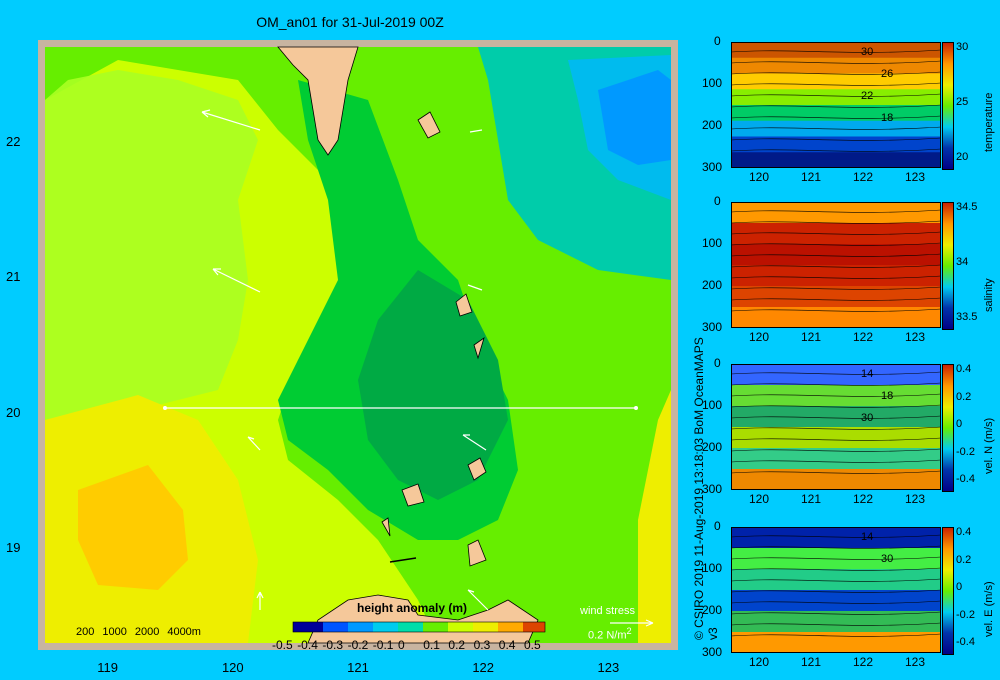 This screenshot has width=1000, height=680. I want to click on colorbar-tick: 0, so click(401, 645).